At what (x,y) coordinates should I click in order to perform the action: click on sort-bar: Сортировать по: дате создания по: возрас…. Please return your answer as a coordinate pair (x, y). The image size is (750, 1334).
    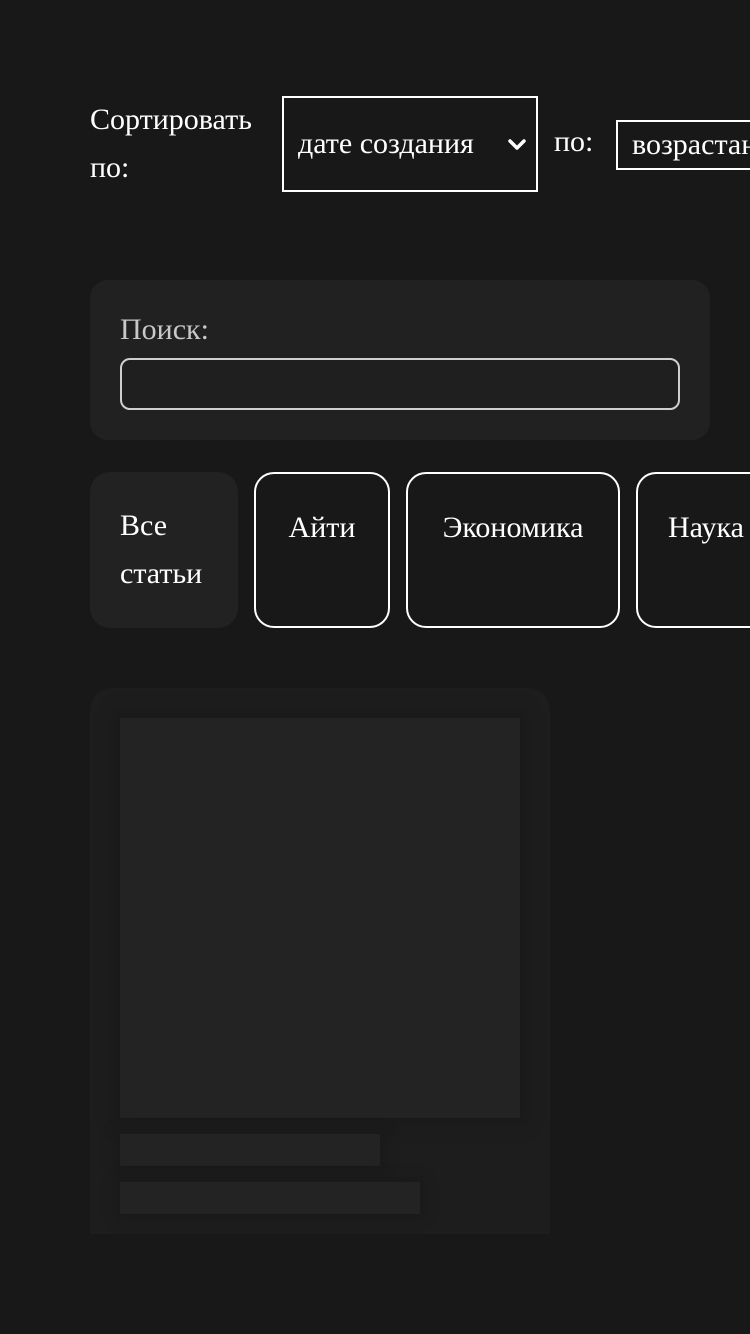
    Looking at the image, I should click on (420, 144).